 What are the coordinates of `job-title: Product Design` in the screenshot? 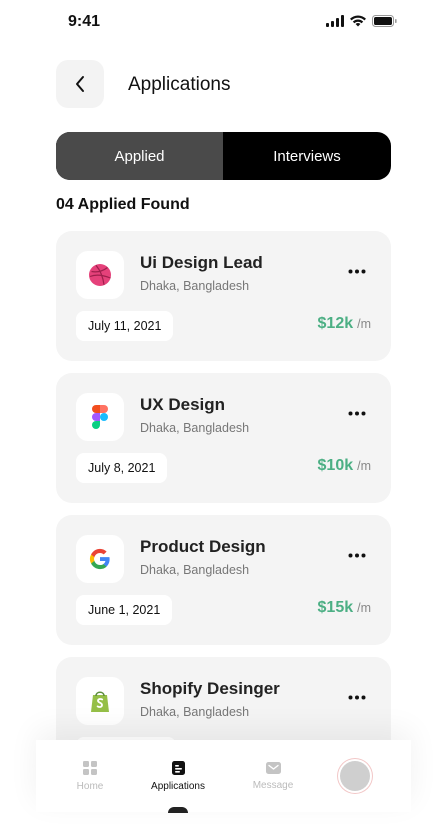 It's located at (203, 546).